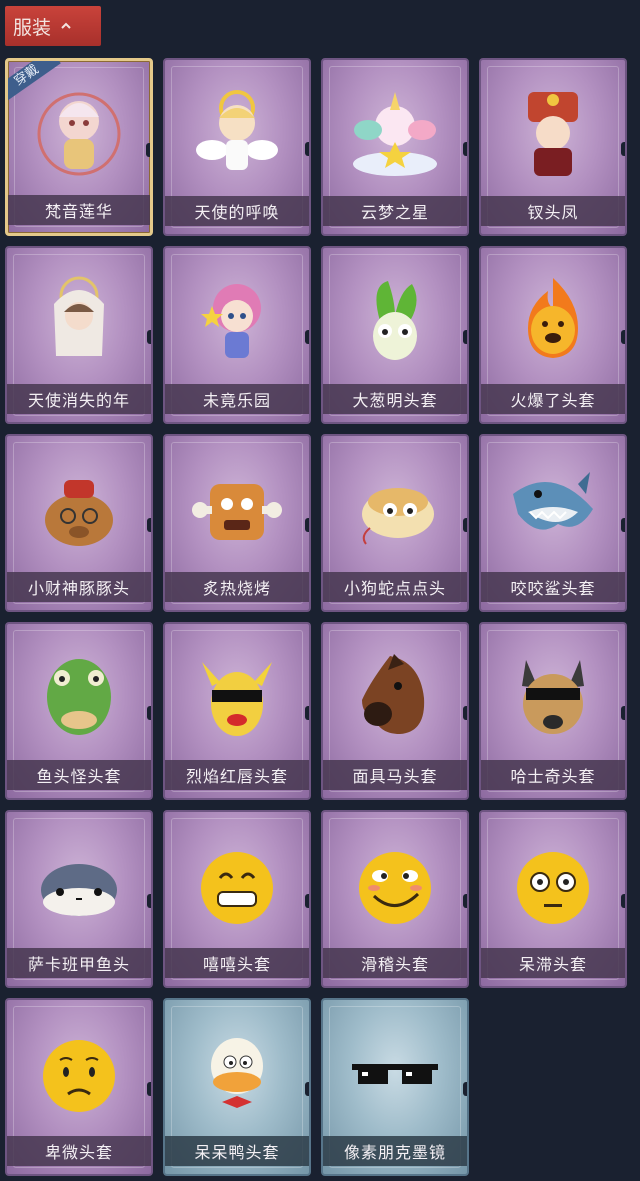 The height and width of the screenshot is (1181, 640). What do you see at coordinates (79, 509) in the screenshot?
I see `capybara-head-icon` at bounding box center [79, 509].